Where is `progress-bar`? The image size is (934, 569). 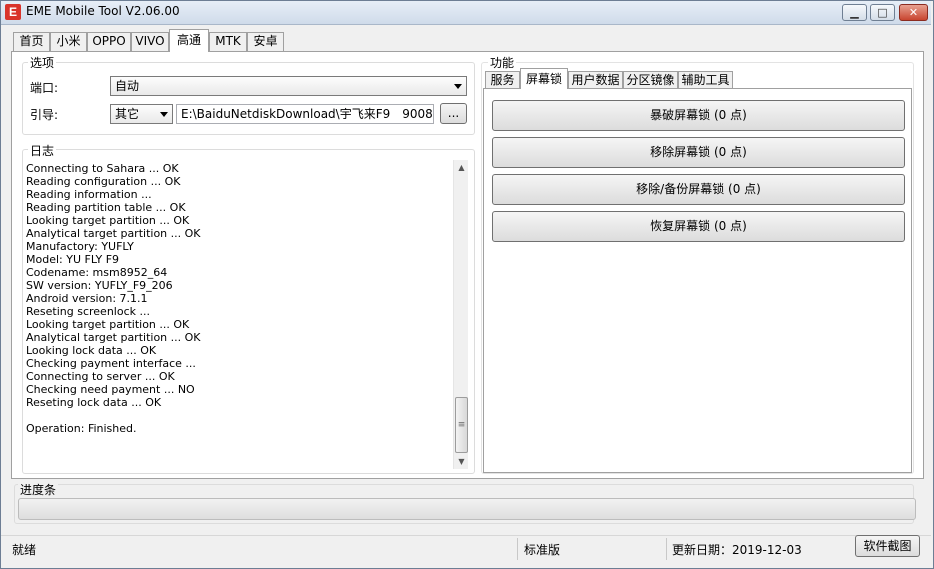 progress-bar is located at coordinates (467, 509).